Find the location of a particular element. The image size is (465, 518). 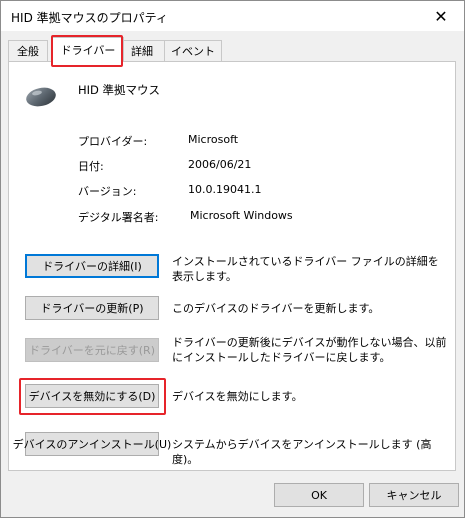

rollback-driver-button: ドライバーを元に戻す(R) is located at coordinates (92, 350).